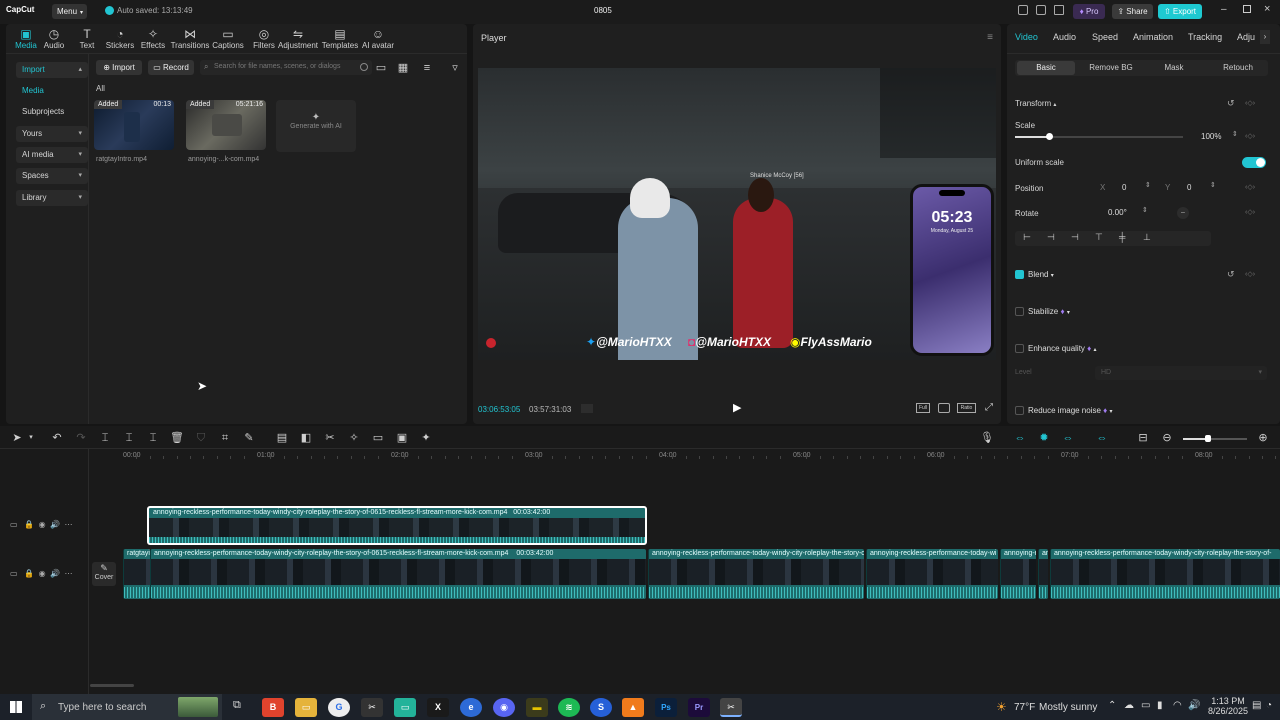  I want to click on tab-tracking: Tracking, so click(1205, 37).